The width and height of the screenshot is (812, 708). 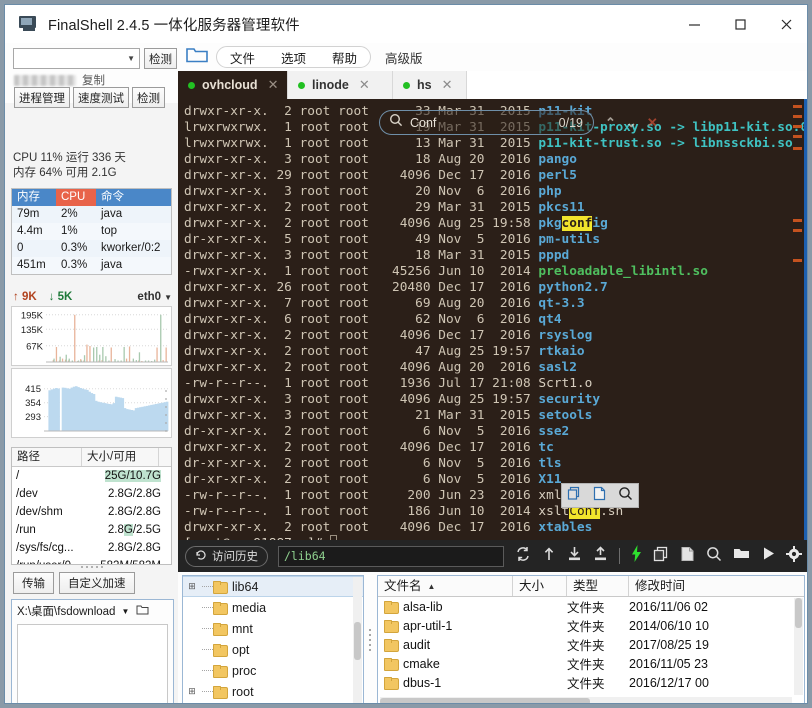 What do you see at coordinates (273, 586) in the screenshot?
I see `tree-item-lib64: ⊞ lib64` at bounding box center [273, 586].